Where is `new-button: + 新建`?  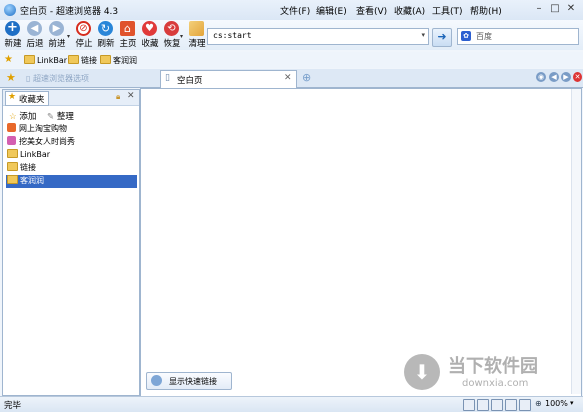
new-button: + 新建 is located at coordinates (13, 35).